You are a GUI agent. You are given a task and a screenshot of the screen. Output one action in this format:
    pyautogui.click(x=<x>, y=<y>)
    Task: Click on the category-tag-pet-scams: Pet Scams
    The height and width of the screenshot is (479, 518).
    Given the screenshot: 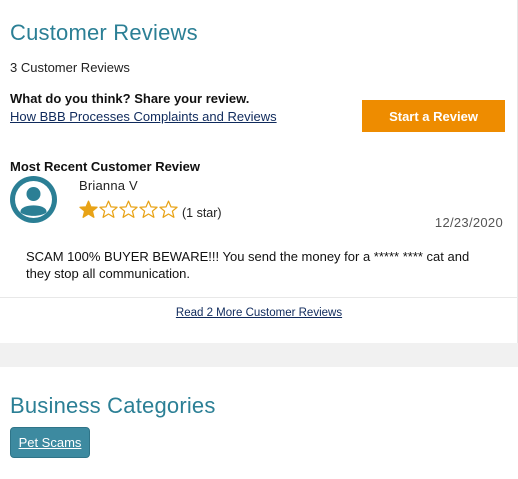 What is the action you would take?
    pyautogui.click(x=50, y=442)
    